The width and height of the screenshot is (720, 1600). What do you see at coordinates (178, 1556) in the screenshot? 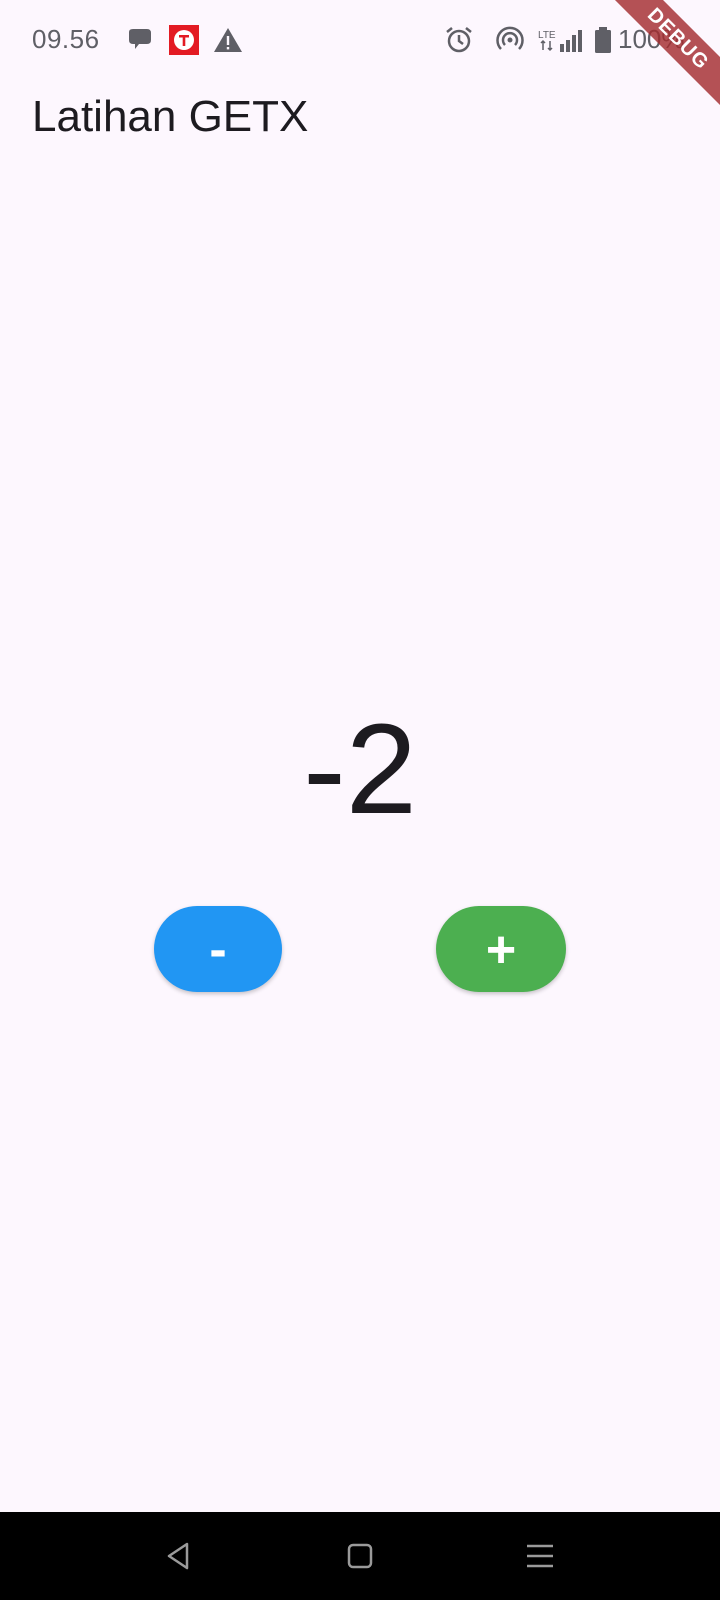
I see `back-icon` at bounding box center [178, 1556].